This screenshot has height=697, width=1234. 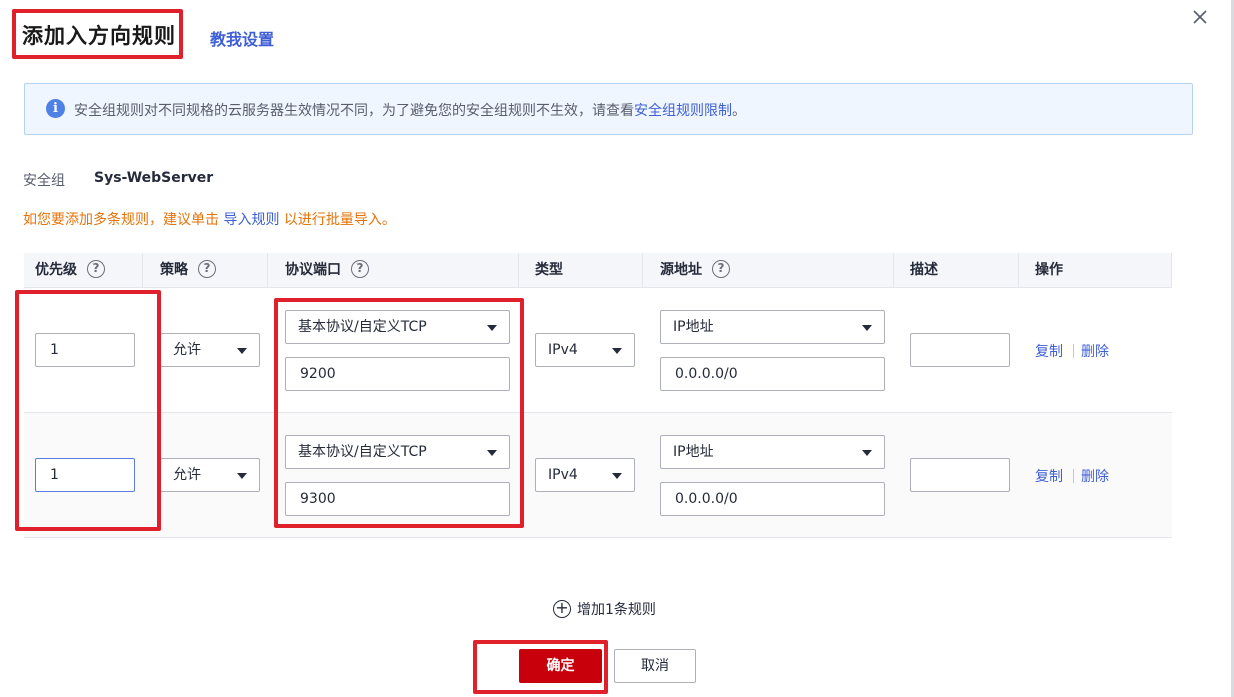 I want to click on header-source-label: 源地址, so click(x=681, y=270).